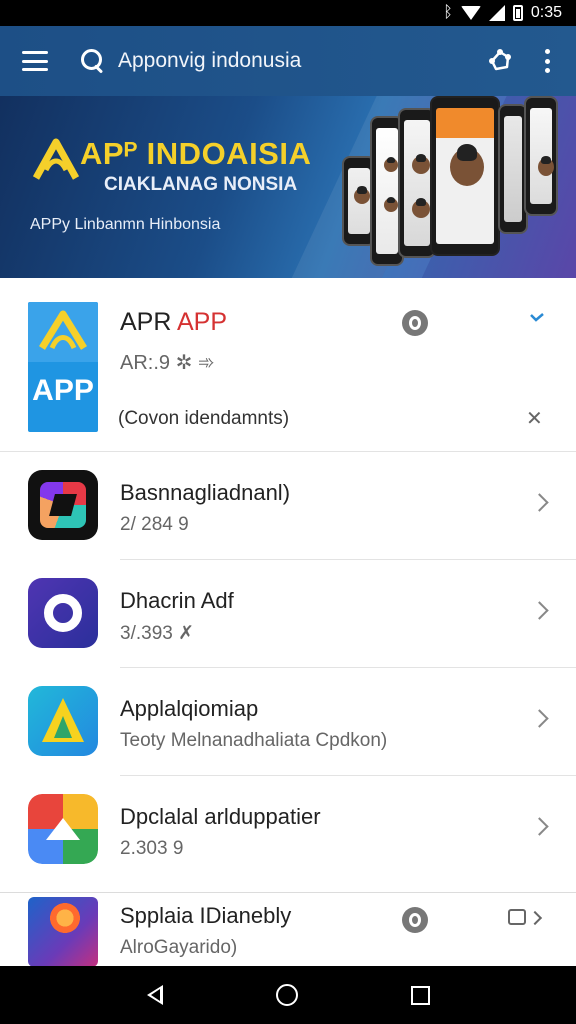 Image resolution: width=576 pixels, height=1024 pixels. What do you see at coordinates (517, 917) in the screenshot?
I see `tag-icon` at bounding box center [517, 917].